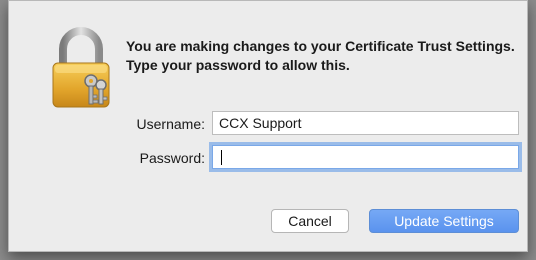 This screenshot has width=536, height=260. What do you see at coordinates (172, 158) in the screenshot?
I see `password-label: Password:` at bounding box center [172, 158].